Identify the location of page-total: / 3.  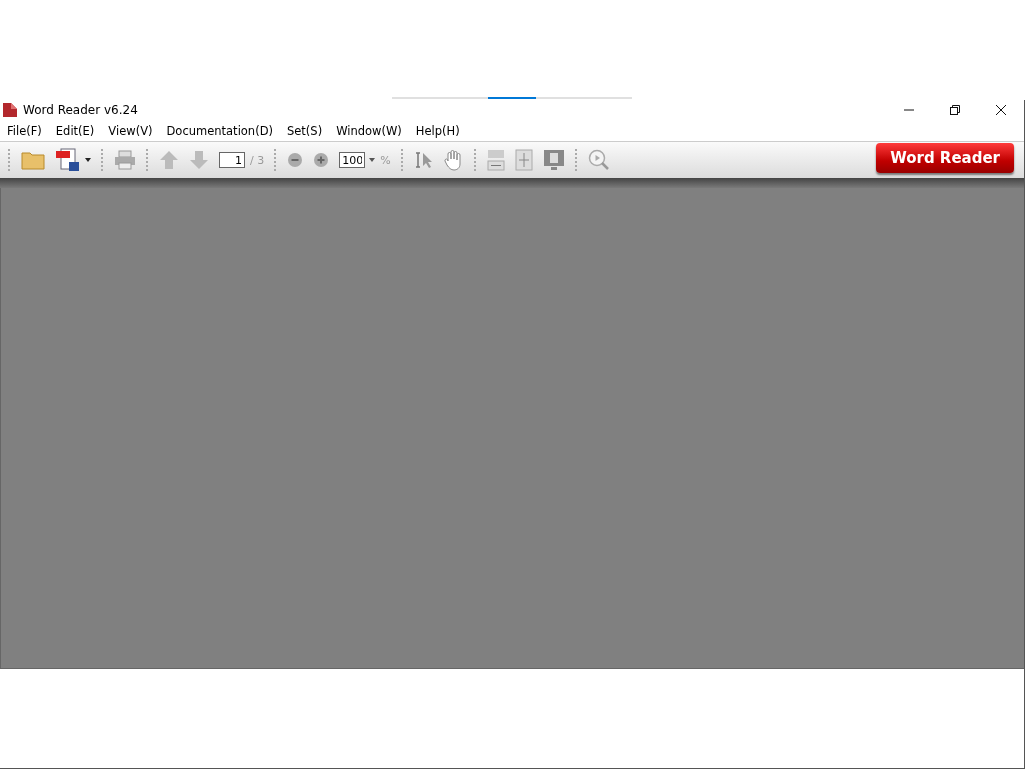
(257, 160).